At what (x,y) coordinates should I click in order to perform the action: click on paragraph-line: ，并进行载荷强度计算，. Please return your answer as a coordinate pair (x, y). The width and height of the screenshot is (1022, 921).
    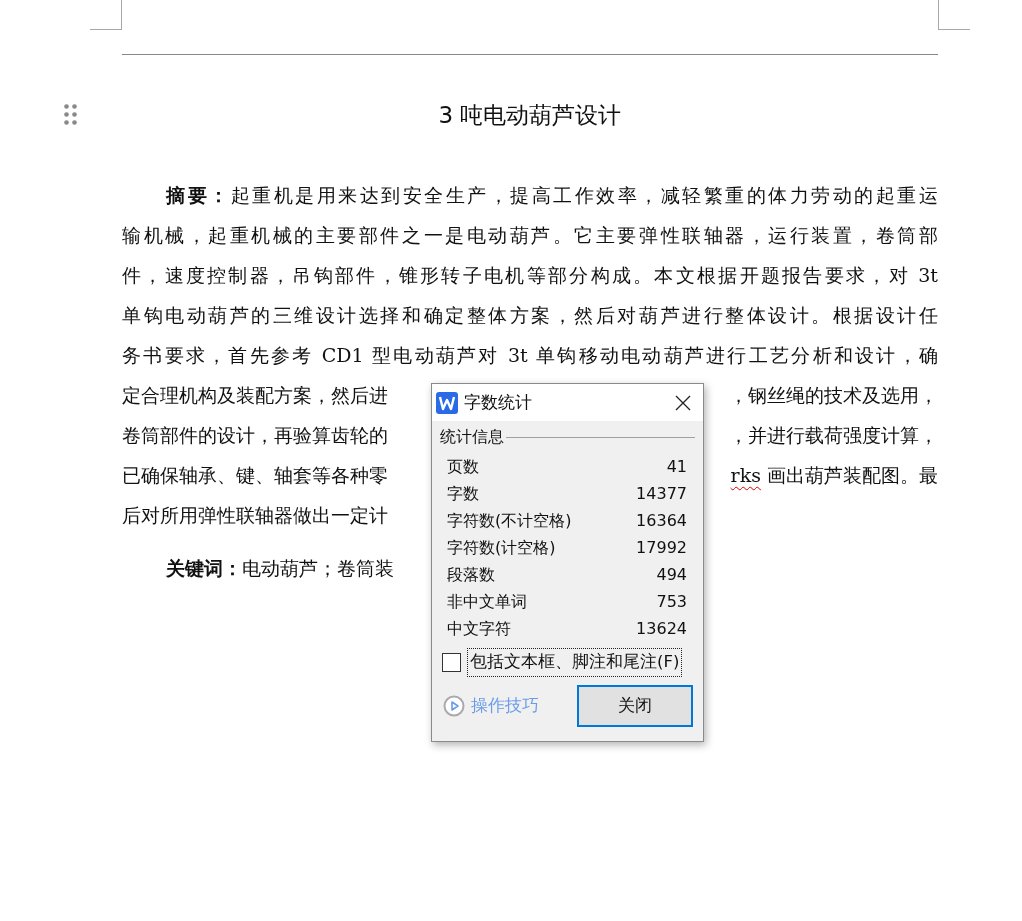
    Looking at the image, I should click on (833, 435).